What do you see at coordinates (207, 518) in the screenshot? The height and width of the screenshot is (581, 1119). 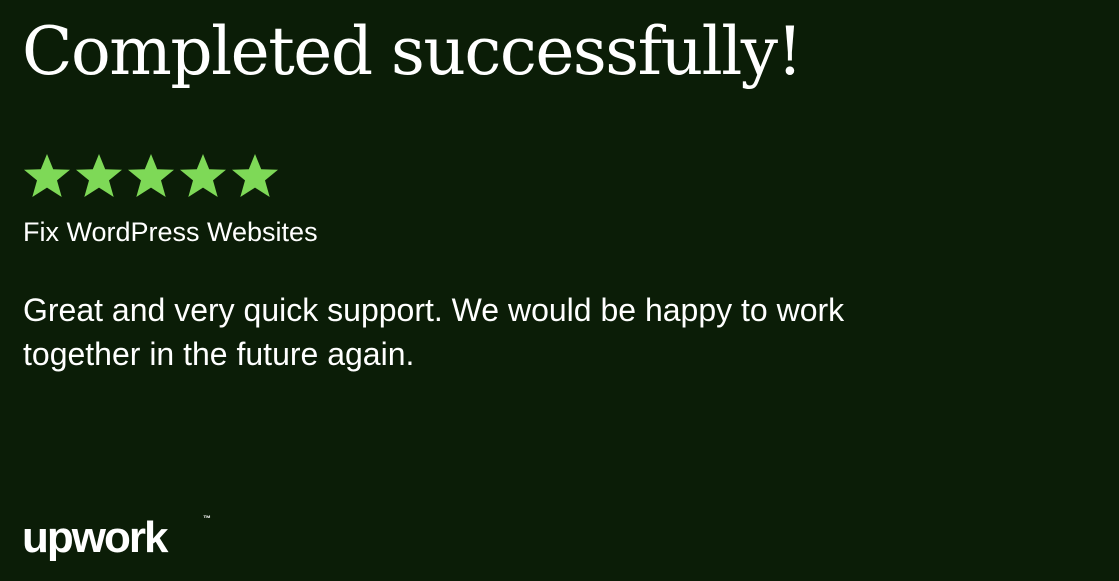 I see `svg-text: ™` at bounding box center [207, 518].